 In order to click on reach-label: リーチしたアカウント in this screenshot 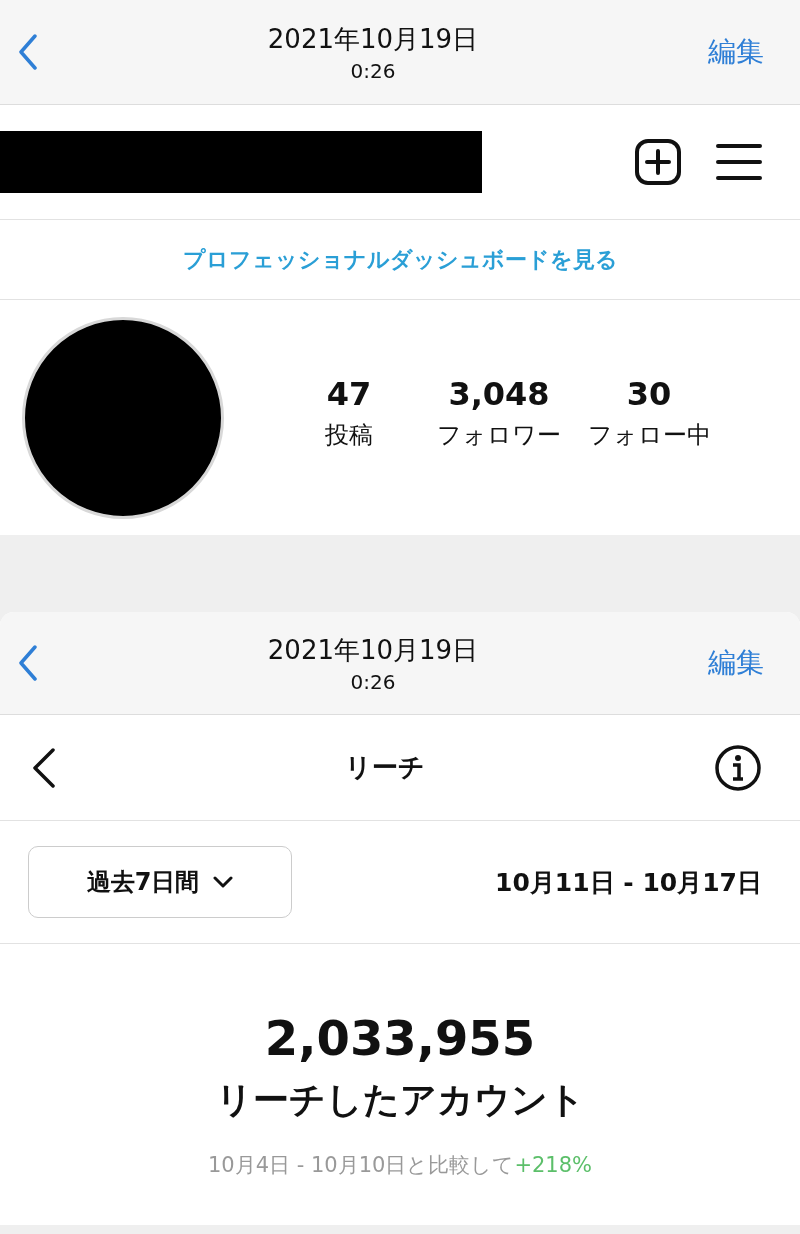, I will do `click(400, 1100)`.